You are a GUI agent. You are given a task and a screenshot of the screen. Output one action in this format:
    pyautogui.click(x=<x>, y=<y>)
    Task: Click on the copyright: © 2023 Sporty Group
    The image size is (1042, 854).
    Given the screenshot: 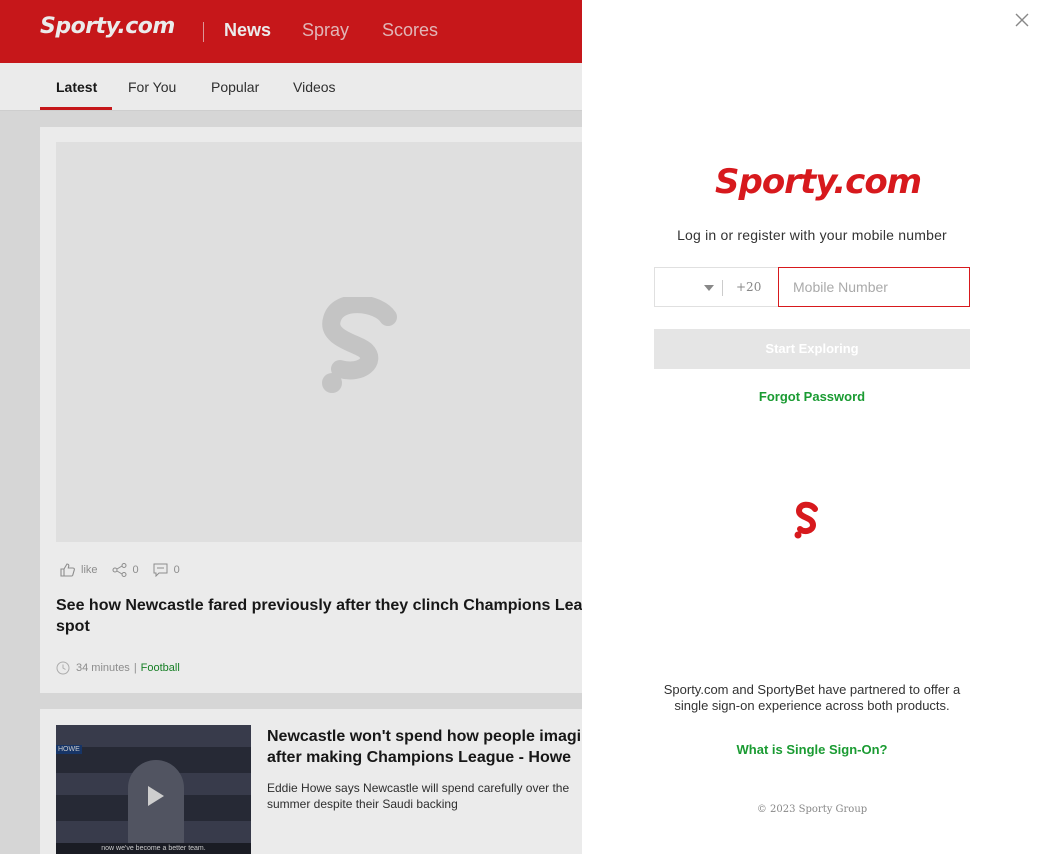 What is the action you would take?
    pyautogui.click(x=812, y=809)
    